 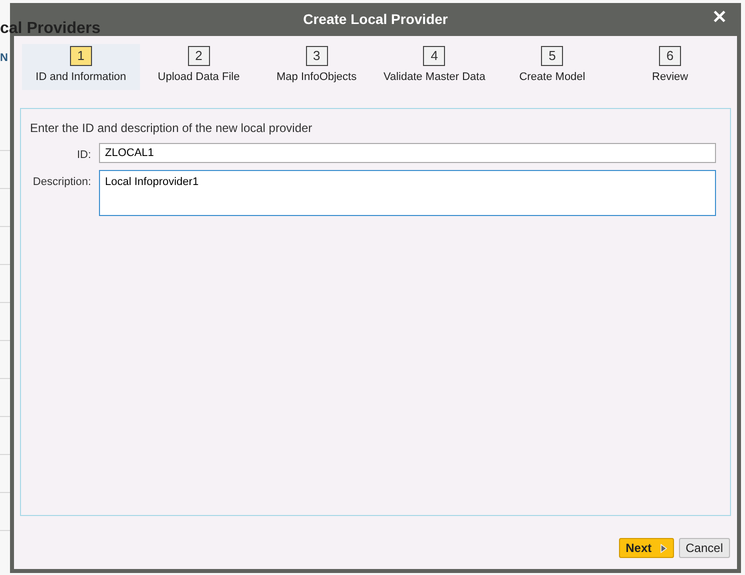 What do you see at coordinates (719, 17) in the screenshot?
I see `close-button: ✕` at bounding box center [719, 17].